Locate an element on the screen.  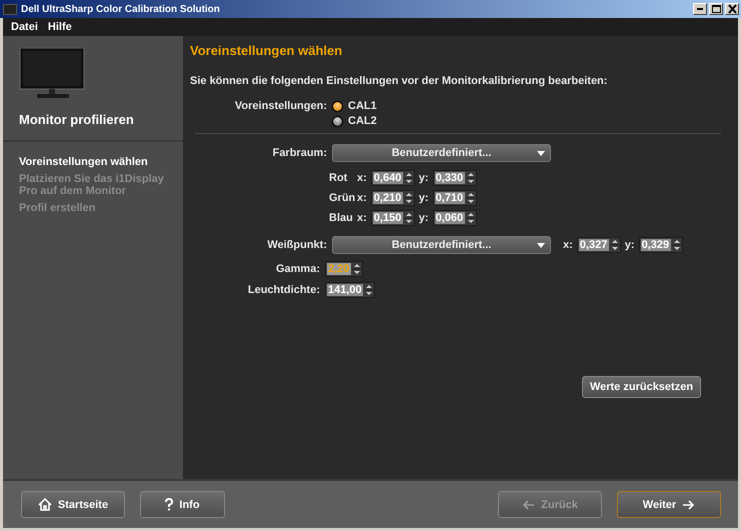
minimize-button is located at coordinates (700, 9).